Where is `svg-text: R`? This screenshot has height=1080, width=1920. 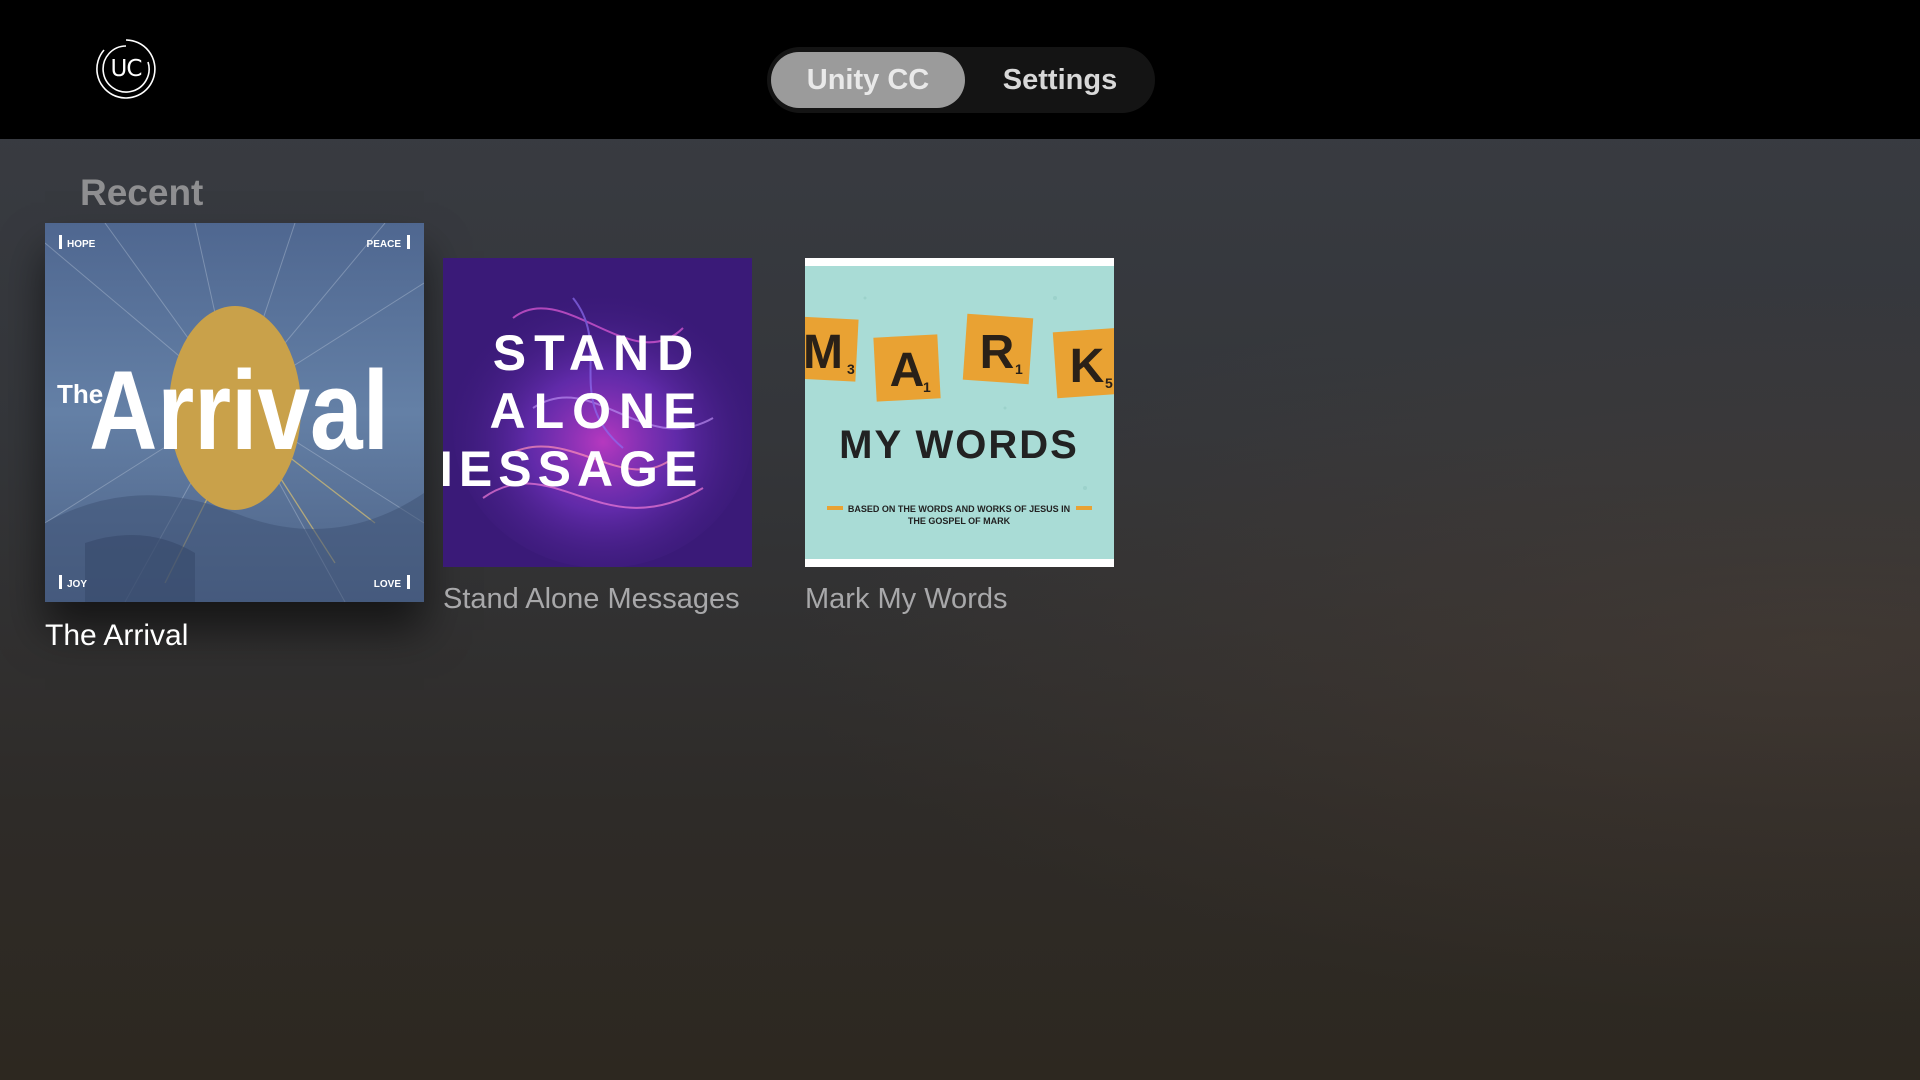
svg-text: R is located at coordinates (997, 352).